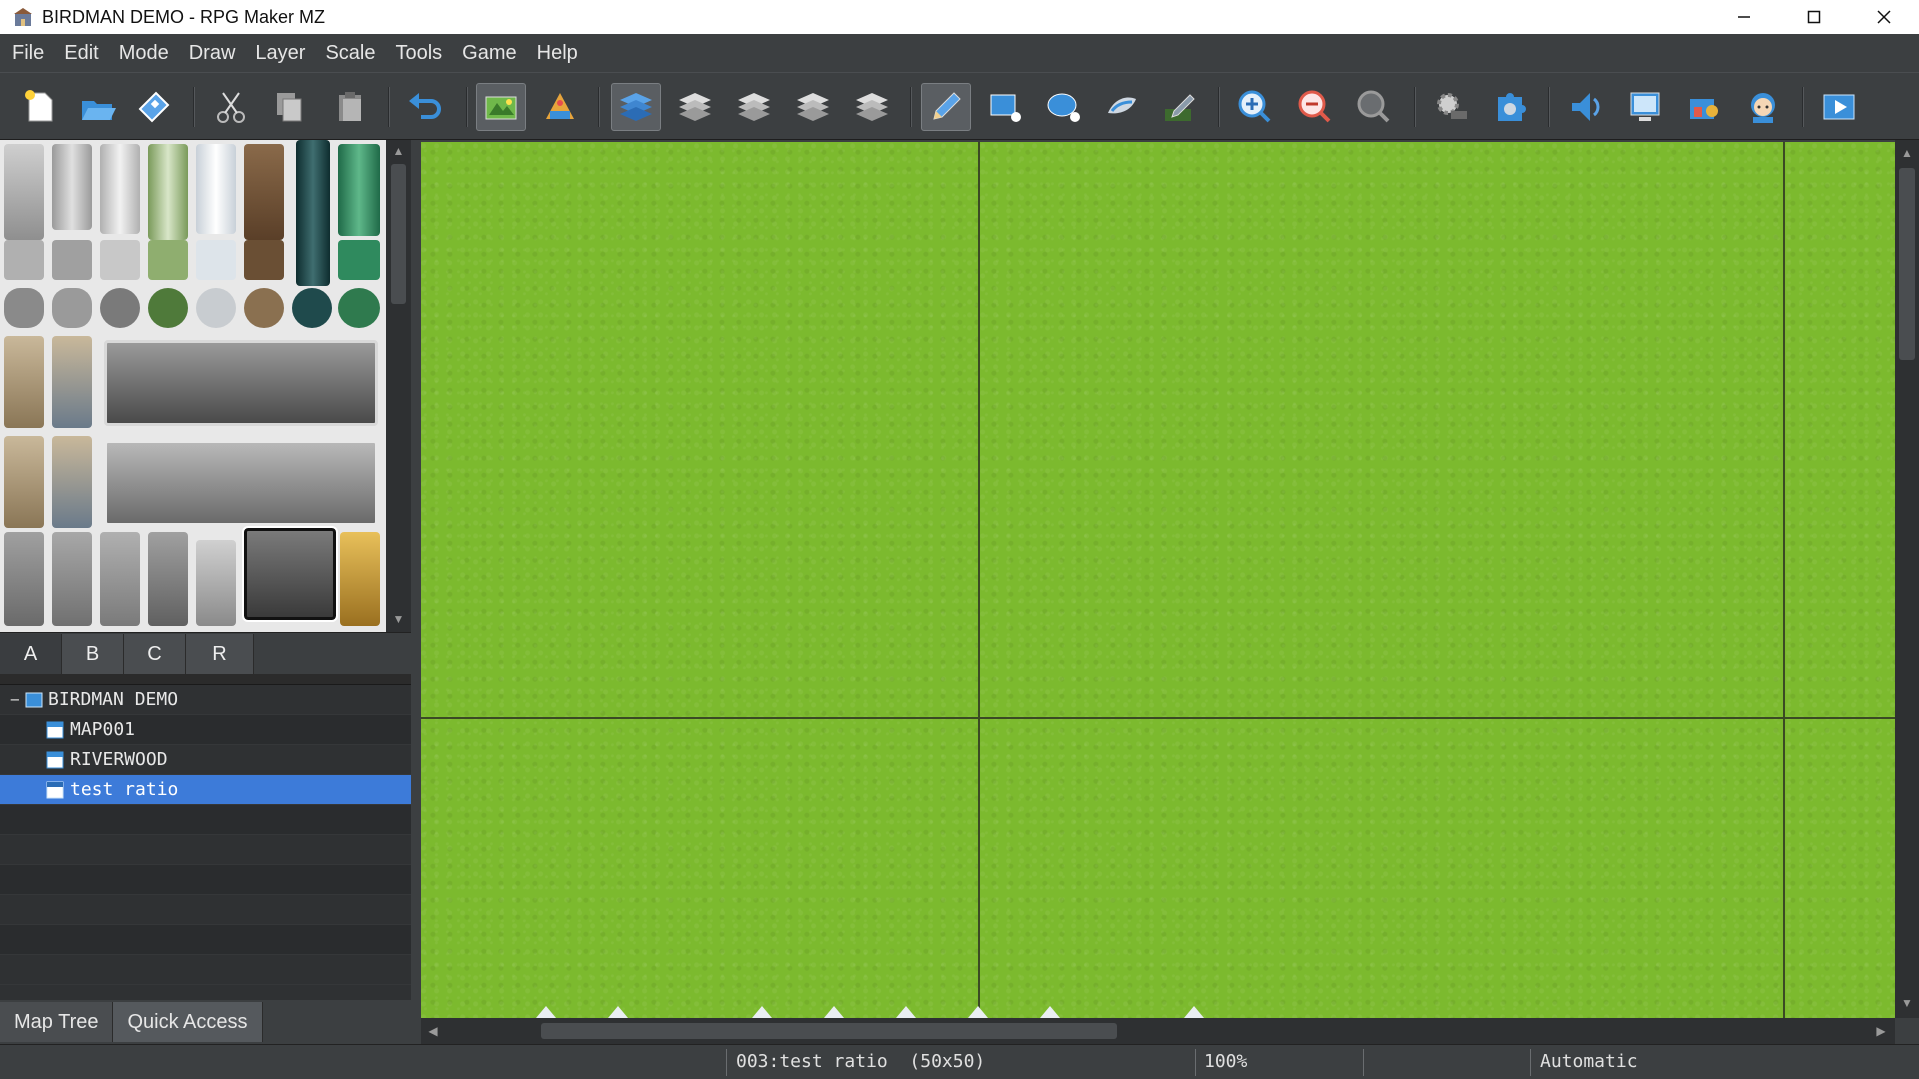  I want to click on zoom-in-button, so click(1255, 107).